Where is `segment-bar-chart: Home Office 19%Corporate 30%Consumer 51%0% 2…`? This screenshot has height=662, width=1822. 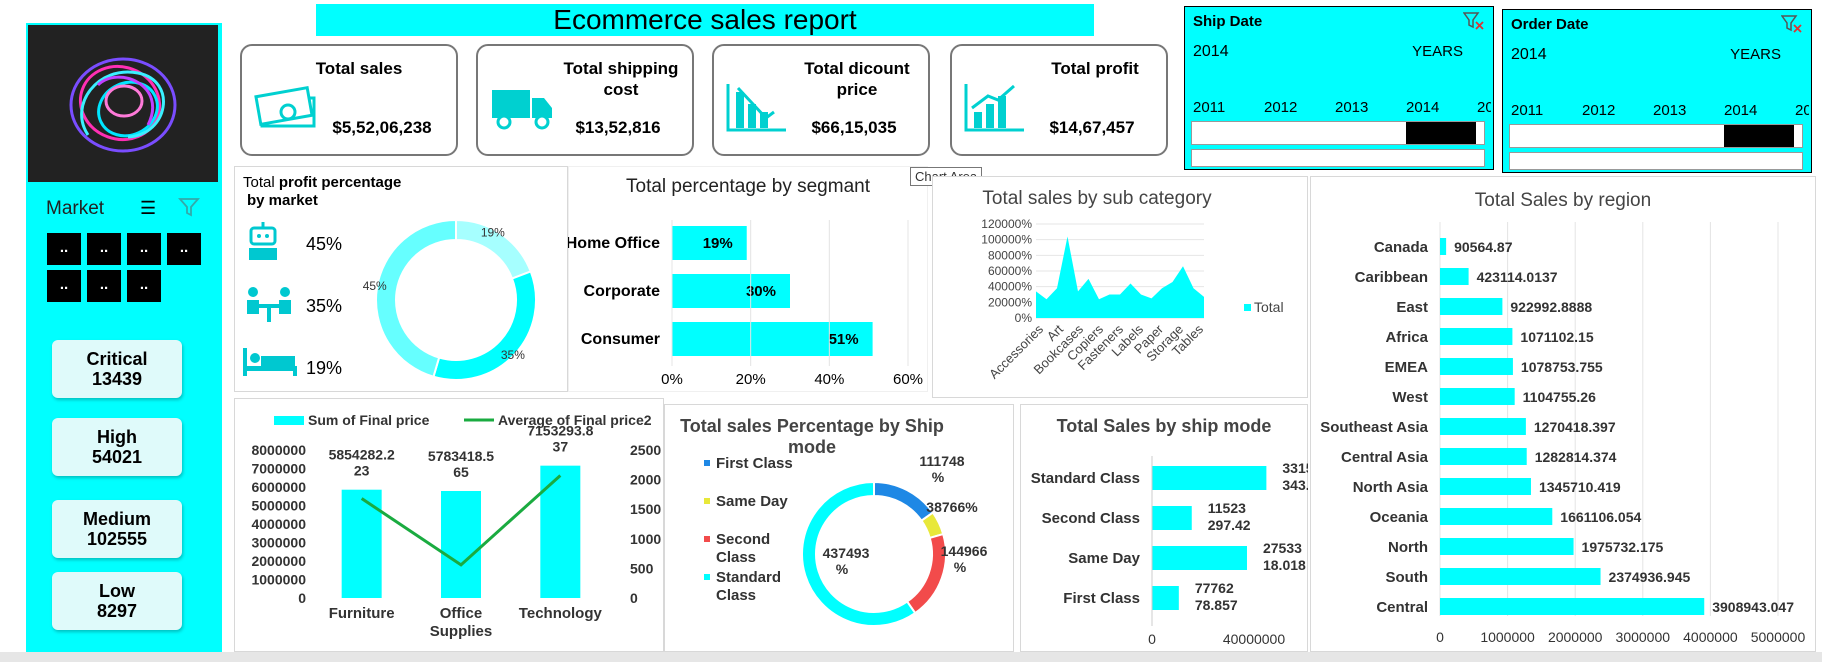 segment-bar-chart: Home Office 19%Corporate 30%Consumer 51%0% 2… is located at coordinates (745, 304).